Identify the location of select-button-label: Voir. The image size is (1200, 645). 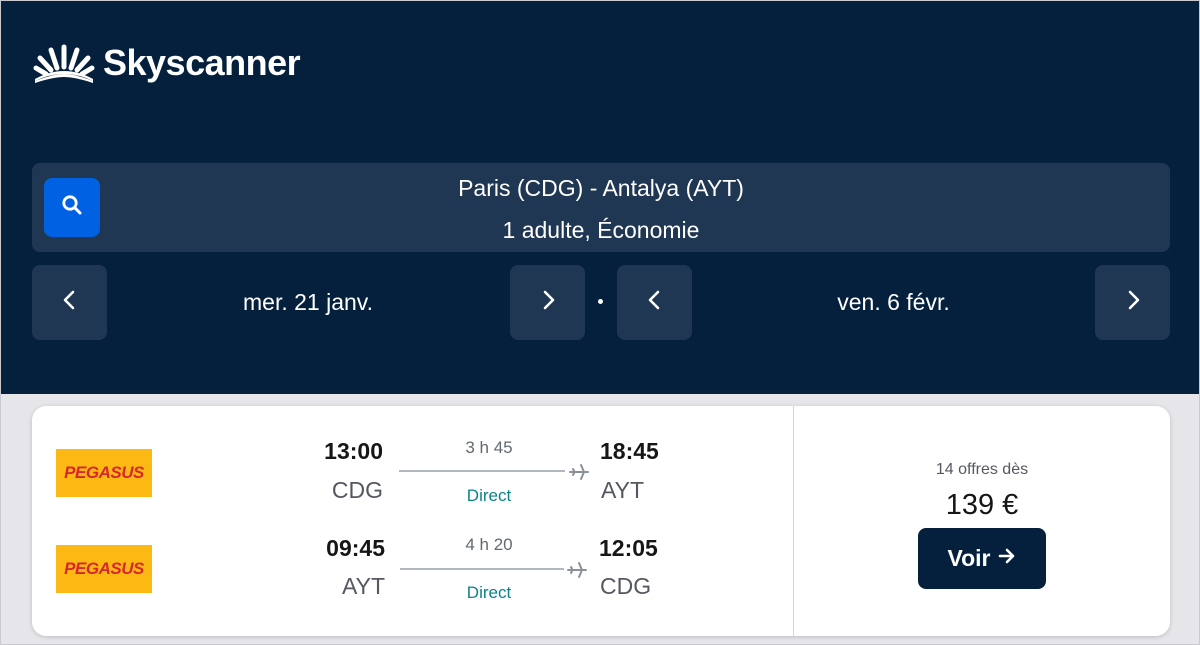
(969, 558).